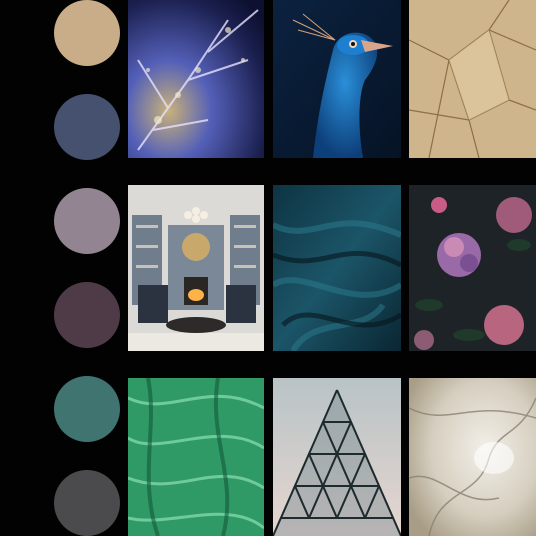  I want to click on malachite-image, so click(196, 457).